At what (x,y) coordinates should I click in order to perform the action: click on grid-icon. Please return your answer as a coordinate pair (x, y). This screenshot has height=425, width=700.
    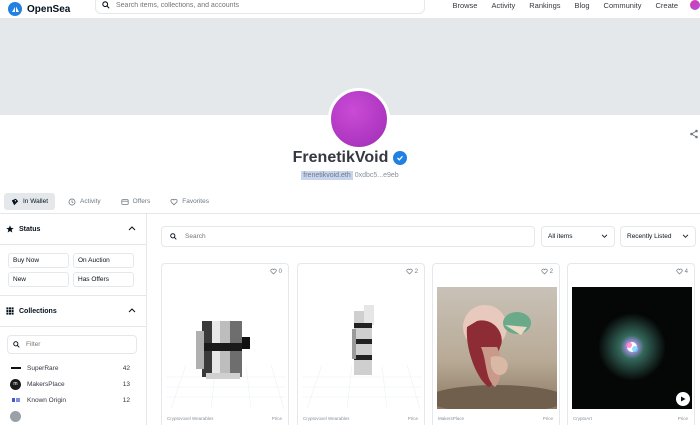
    Looking at the image, I should click on (10, 311).